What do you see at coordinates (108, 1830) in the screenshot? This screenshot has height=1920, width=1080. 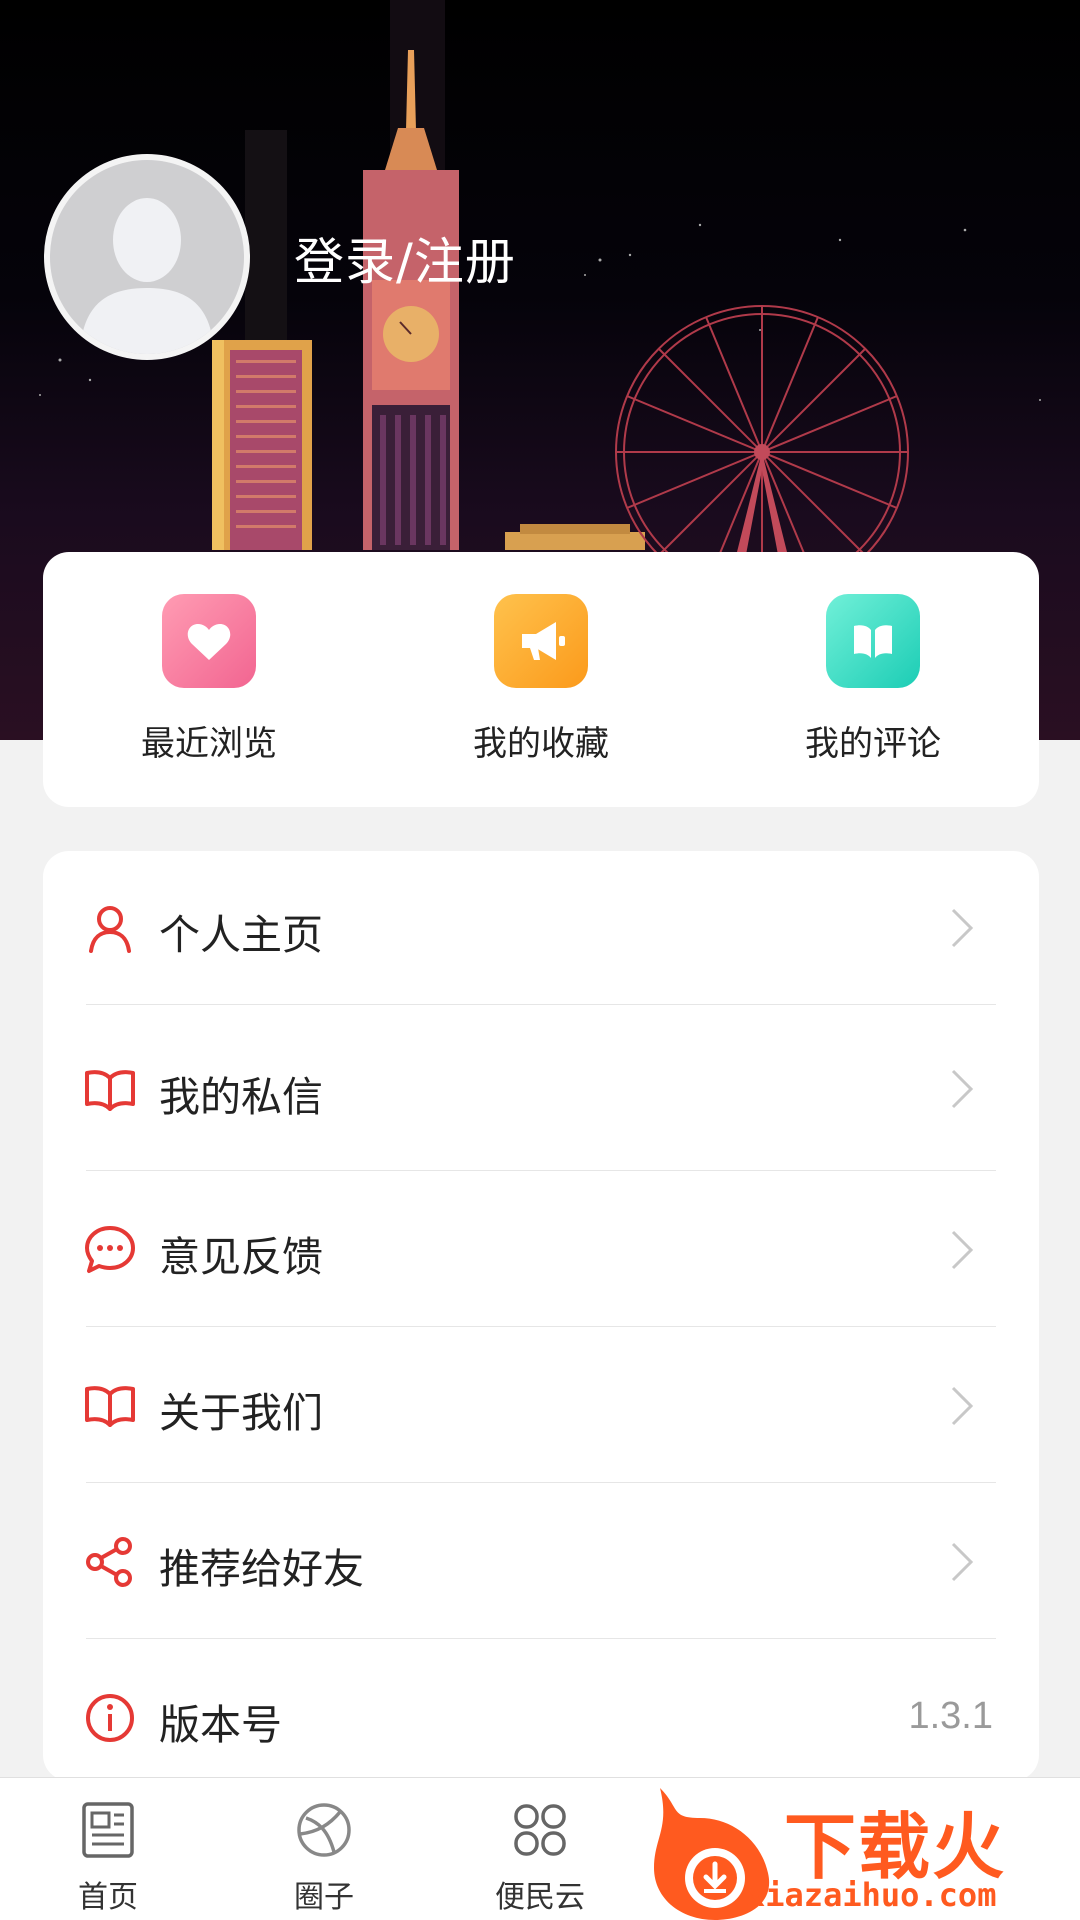 I see `newspaper-icon` at bounding box center [108, 1830].